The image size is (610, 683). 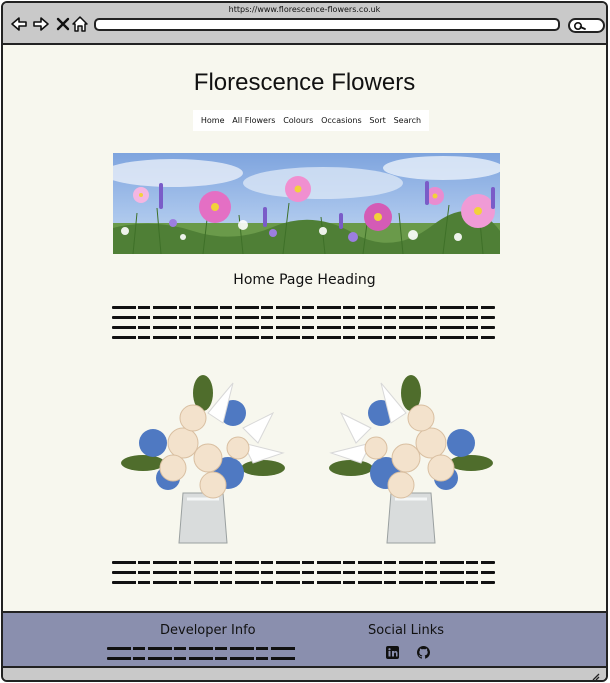 I want to click on browser-search-button, so click(x=586, y=25).